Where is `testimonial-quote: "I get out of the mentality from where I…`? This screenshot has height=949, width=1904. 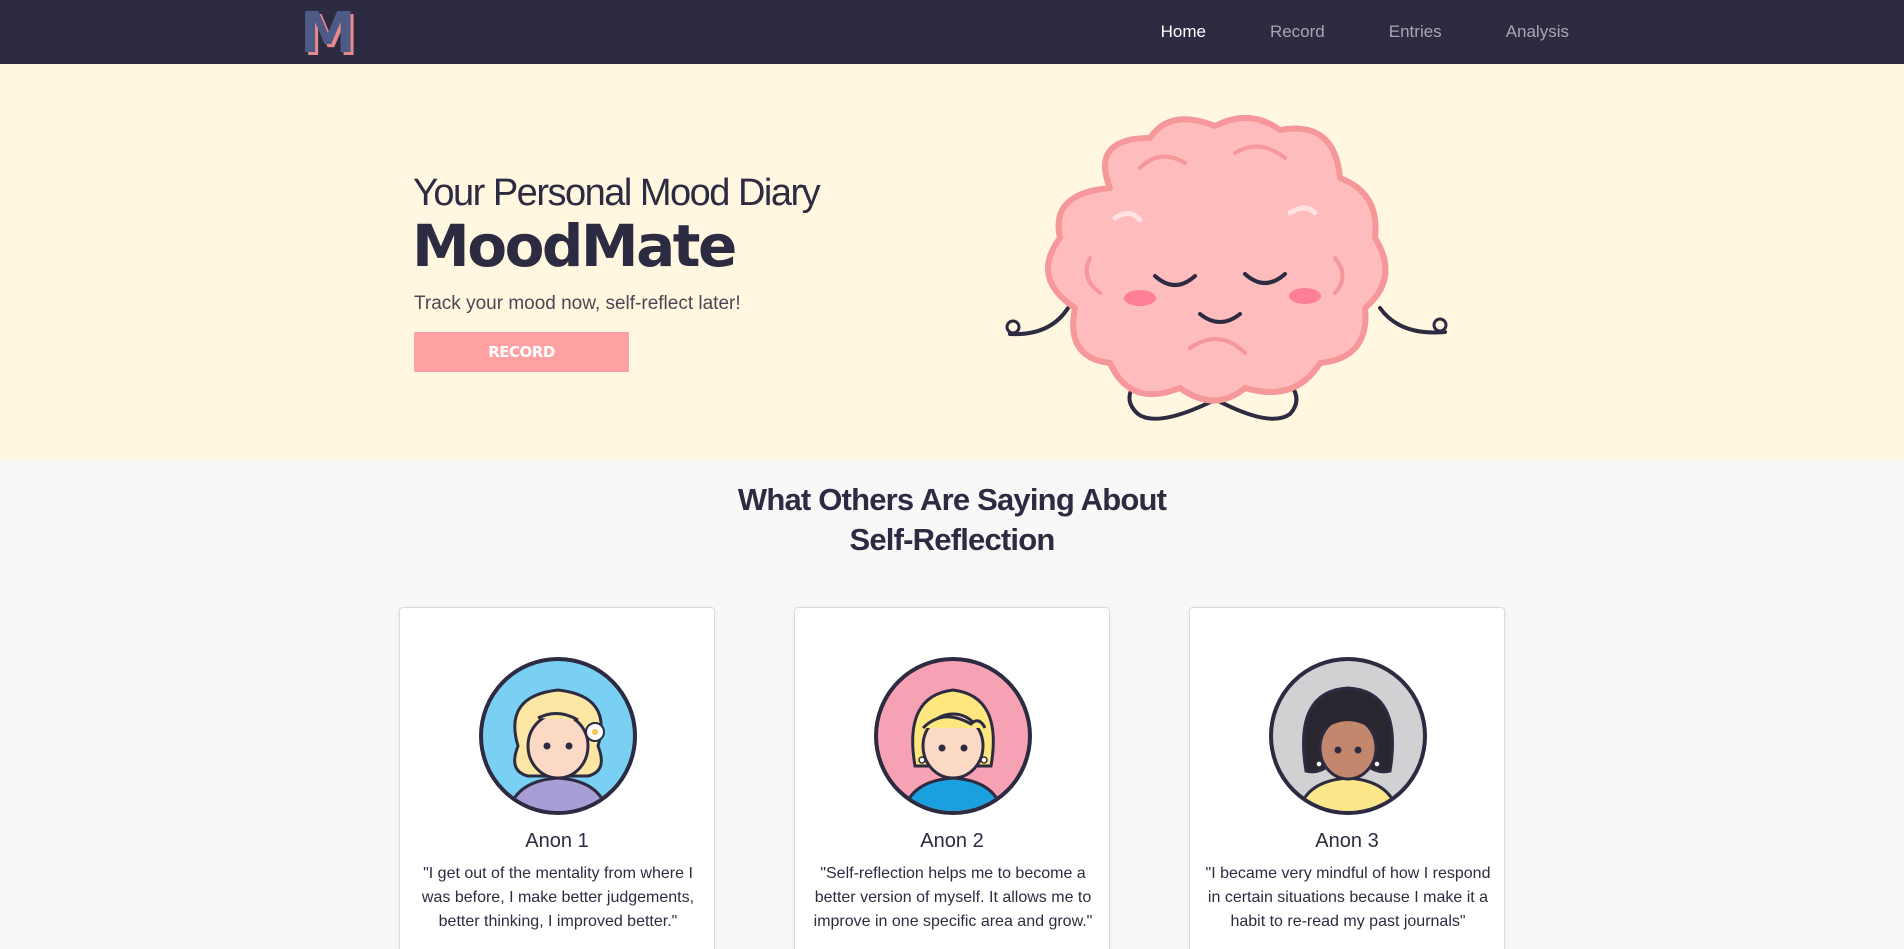
testimonial-quote: "I get out of the mentality from where I… is located at coordinates (558, 897).